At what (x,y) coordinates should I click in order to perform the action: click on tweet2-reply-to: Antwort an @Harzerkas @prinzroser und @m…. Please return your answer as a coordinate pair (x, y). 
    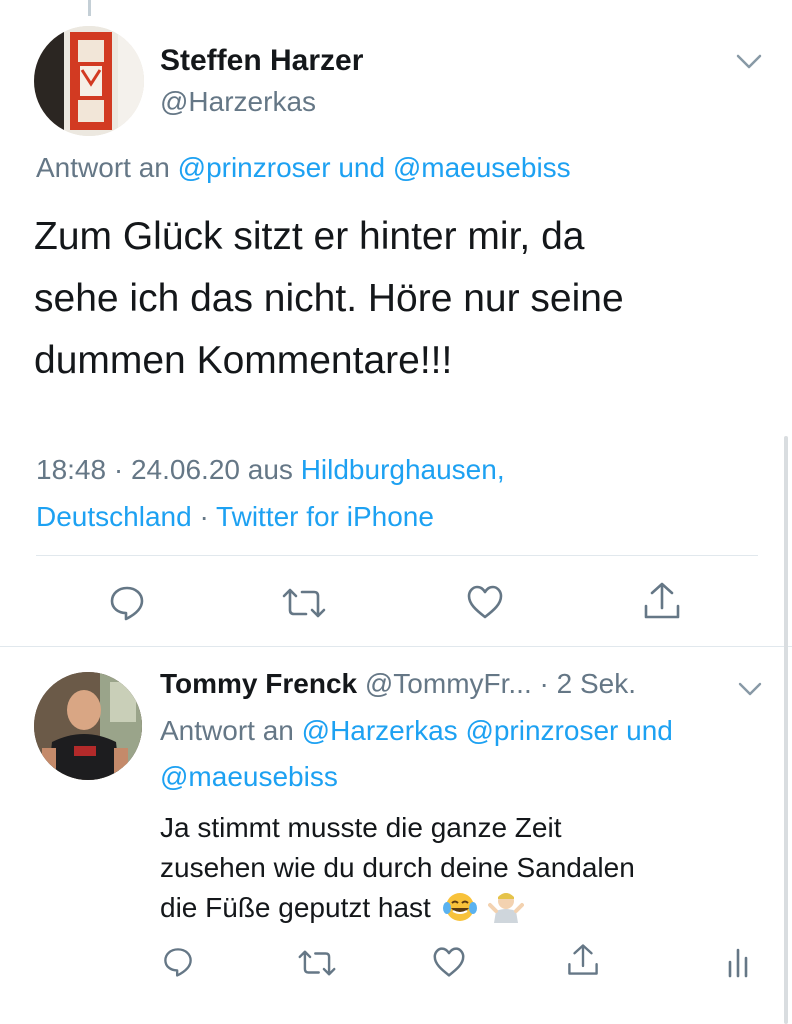
    Looking at the image, I should click on (450, 754).